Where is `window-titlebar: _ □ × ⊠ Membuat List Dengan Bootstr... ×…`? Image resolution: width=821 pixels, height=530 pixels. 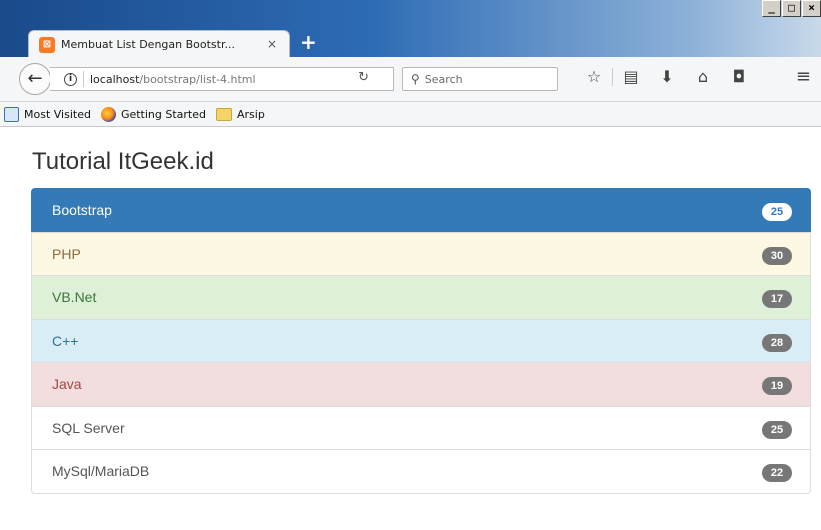
window-titlebar: _ □ × ⊠ Membuat List Dengan Bootstr... ×… is located at coordinates (410, 29).